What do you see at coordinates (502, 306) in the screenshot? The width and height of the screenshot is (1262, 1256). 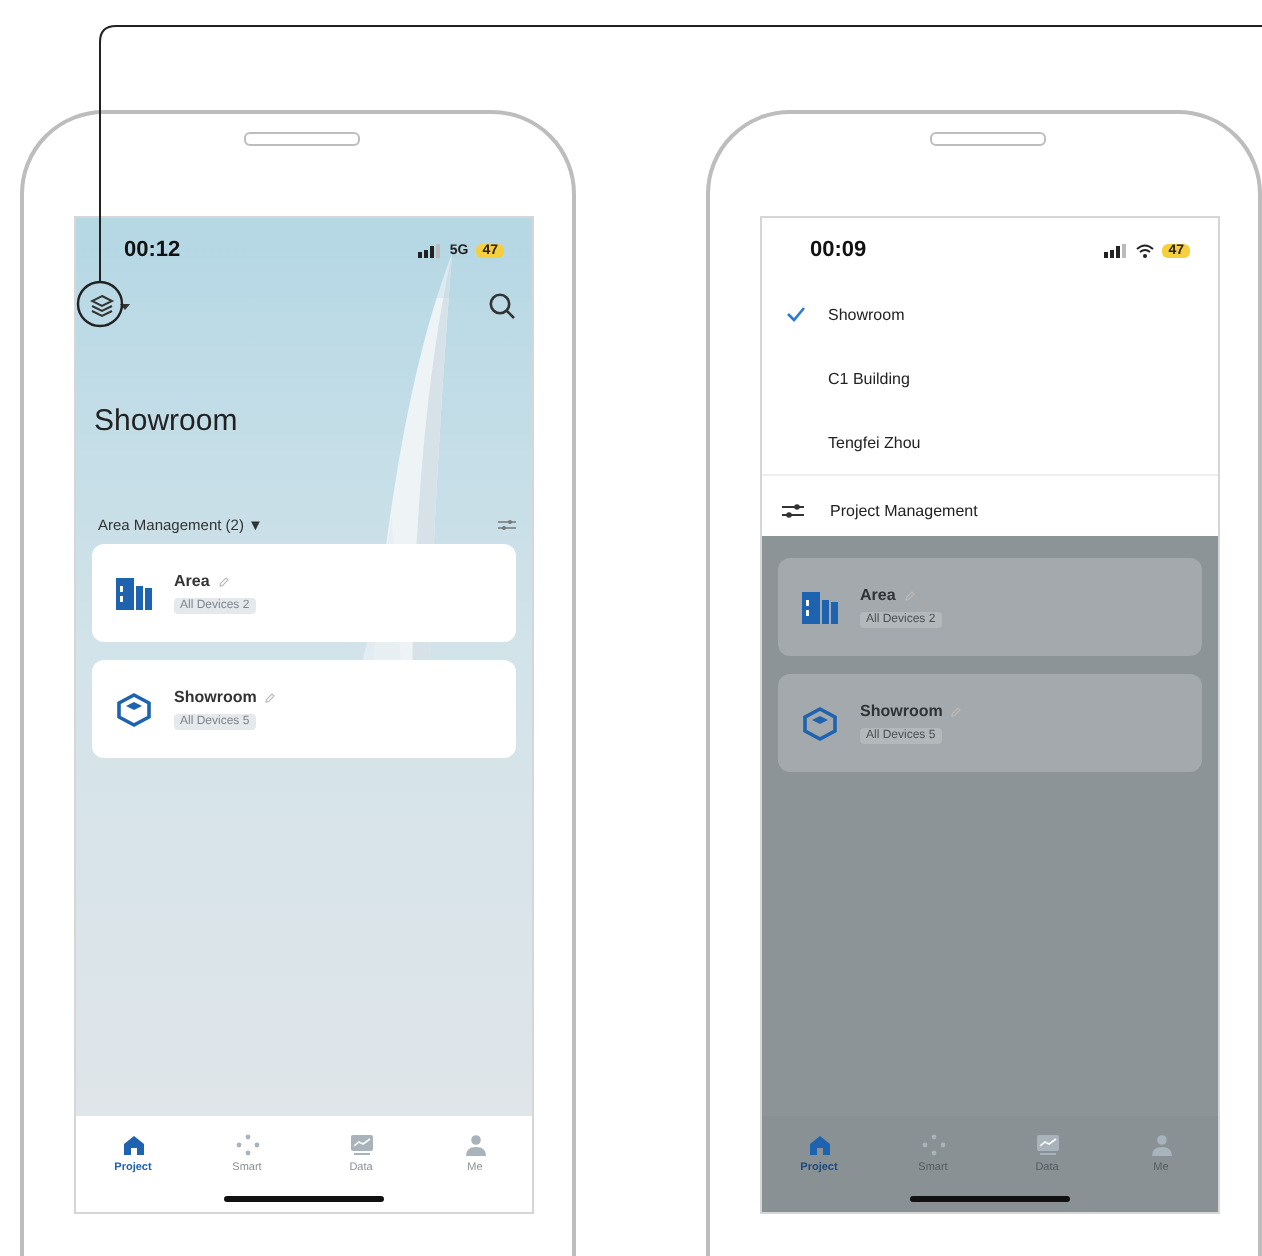 I see `search-icon` at bounding box center [502, 306].